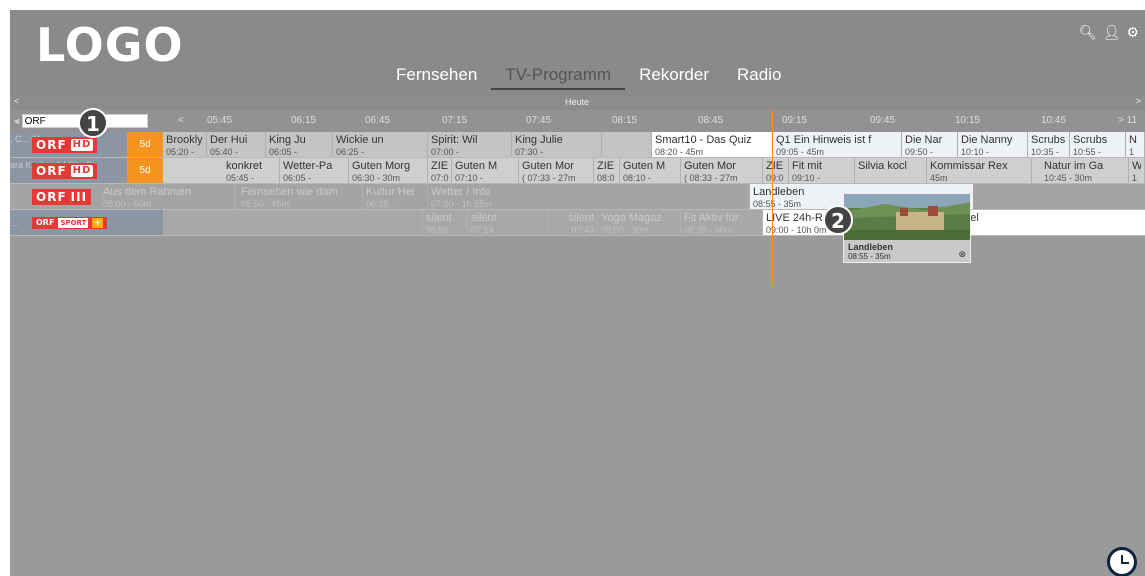 The image size is (1145, 576). I want to click on program-tile: Scrubs 10:35 -, so click(1049, 144).